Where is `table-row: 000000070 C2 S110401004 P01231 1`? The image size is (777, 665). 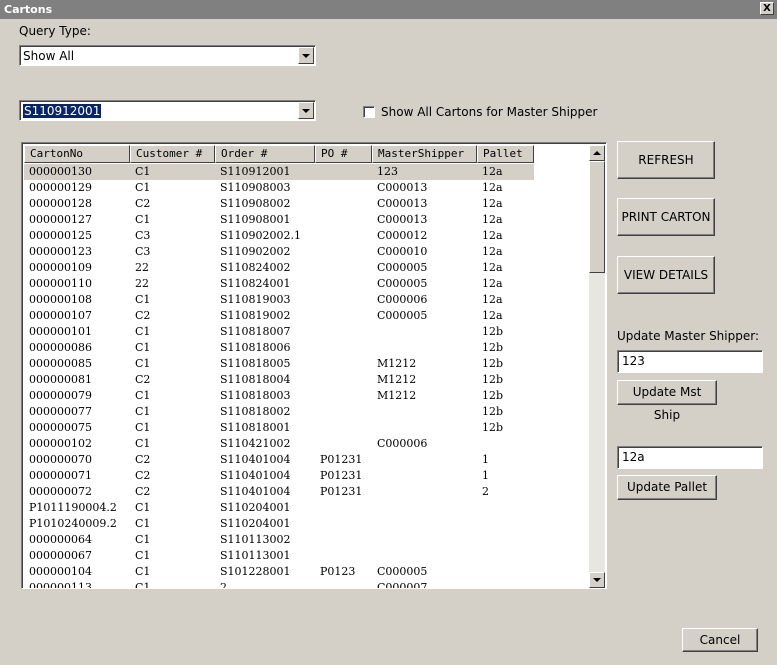
table-row: 000000070 C2 S110401004 P01231 1 is located at coordinates (279, 460).